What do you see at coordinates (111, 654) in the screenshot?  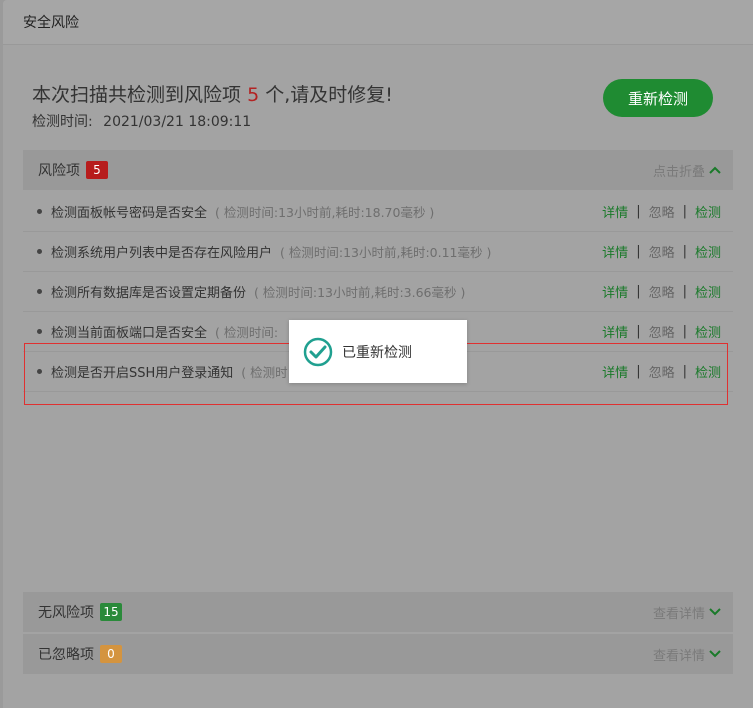 I see `ignored-count-badge: 0` at bounding box center [111, 654].